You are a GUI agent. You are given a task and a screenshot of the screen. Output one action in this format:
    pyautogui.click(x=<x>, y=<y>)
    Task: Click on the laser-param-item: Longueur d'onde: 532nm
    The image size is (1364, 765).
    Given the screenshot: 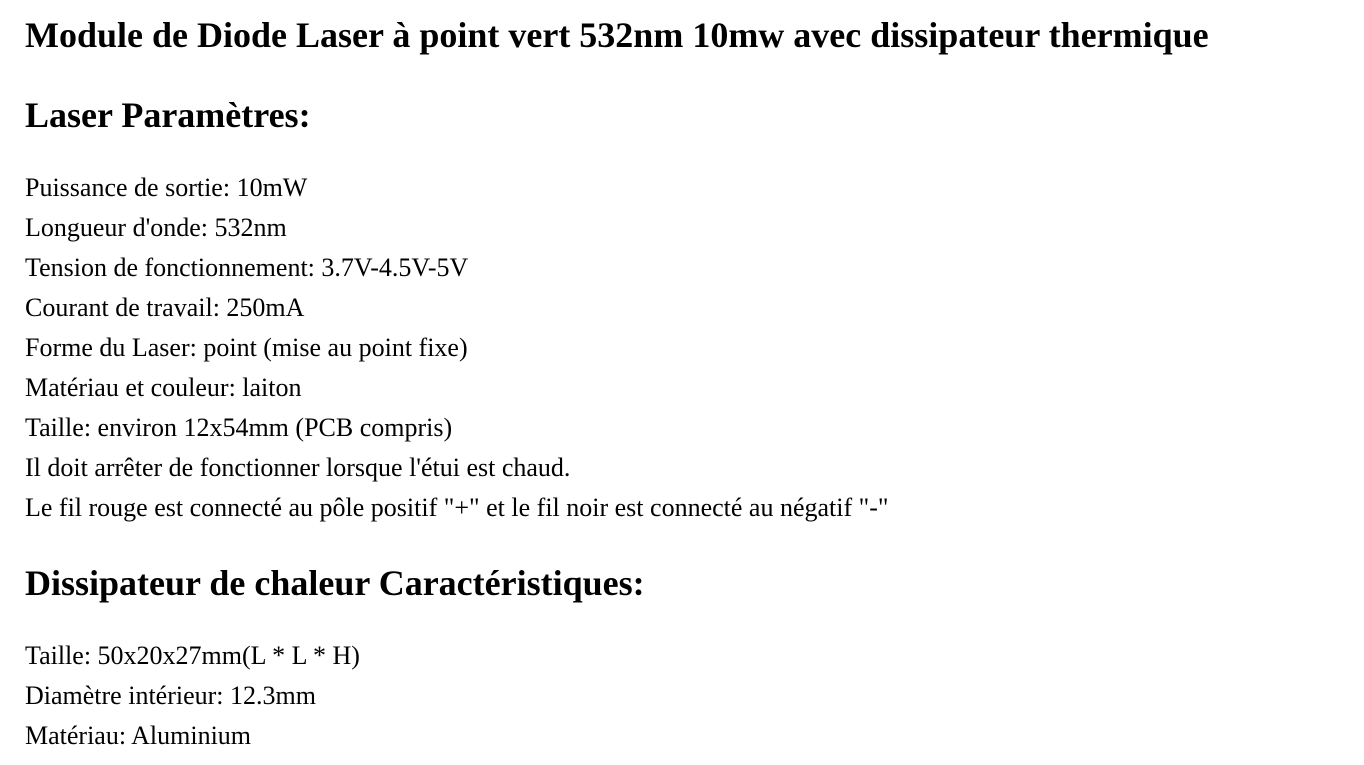 What is the action you would take?
    pyautogui.click(x=156, y=227)
    